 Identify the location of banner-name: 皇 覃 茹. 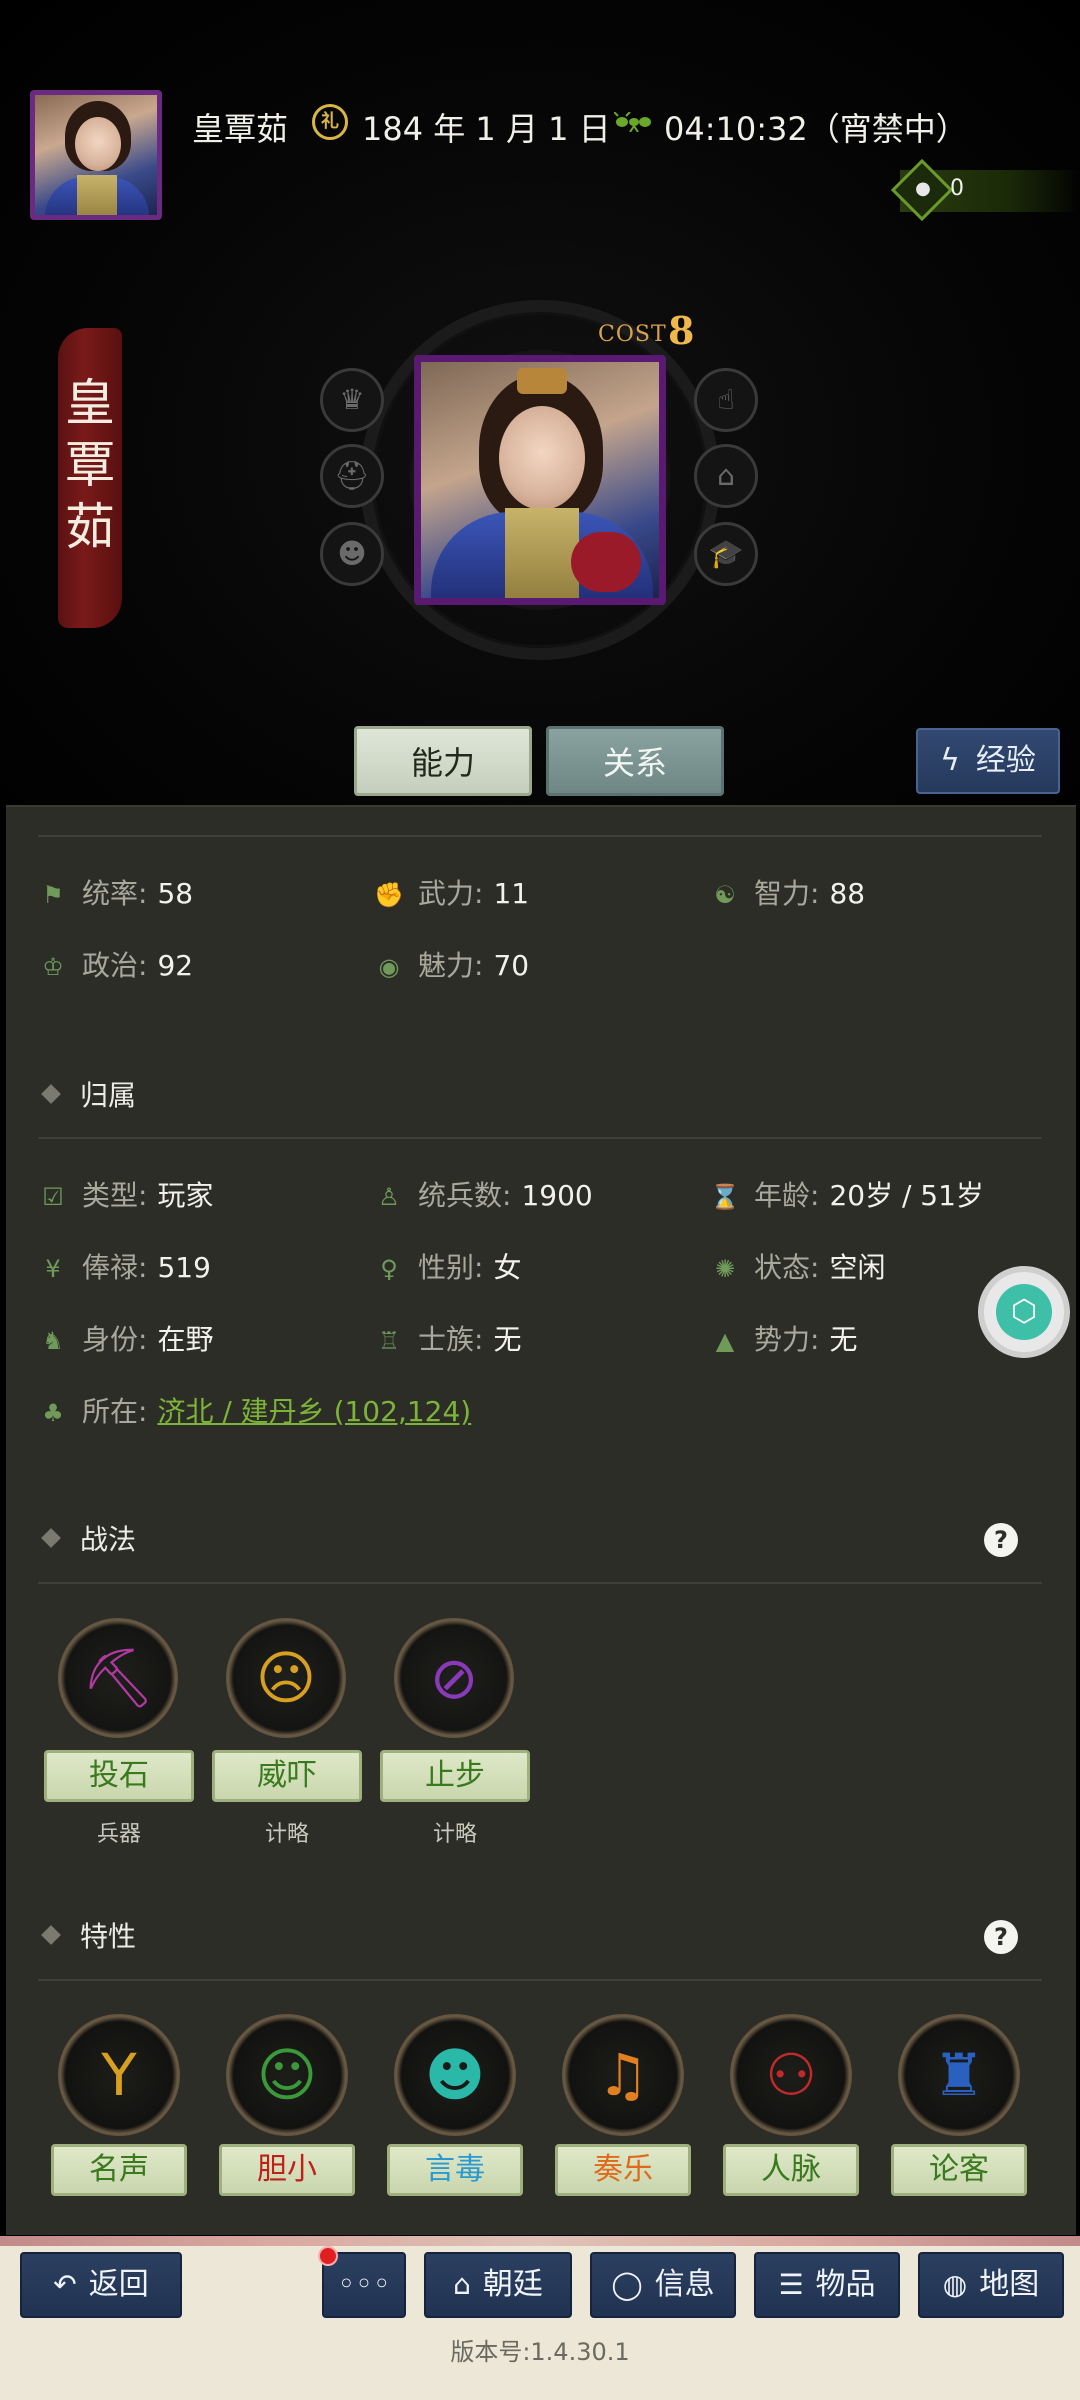
(90, 465).